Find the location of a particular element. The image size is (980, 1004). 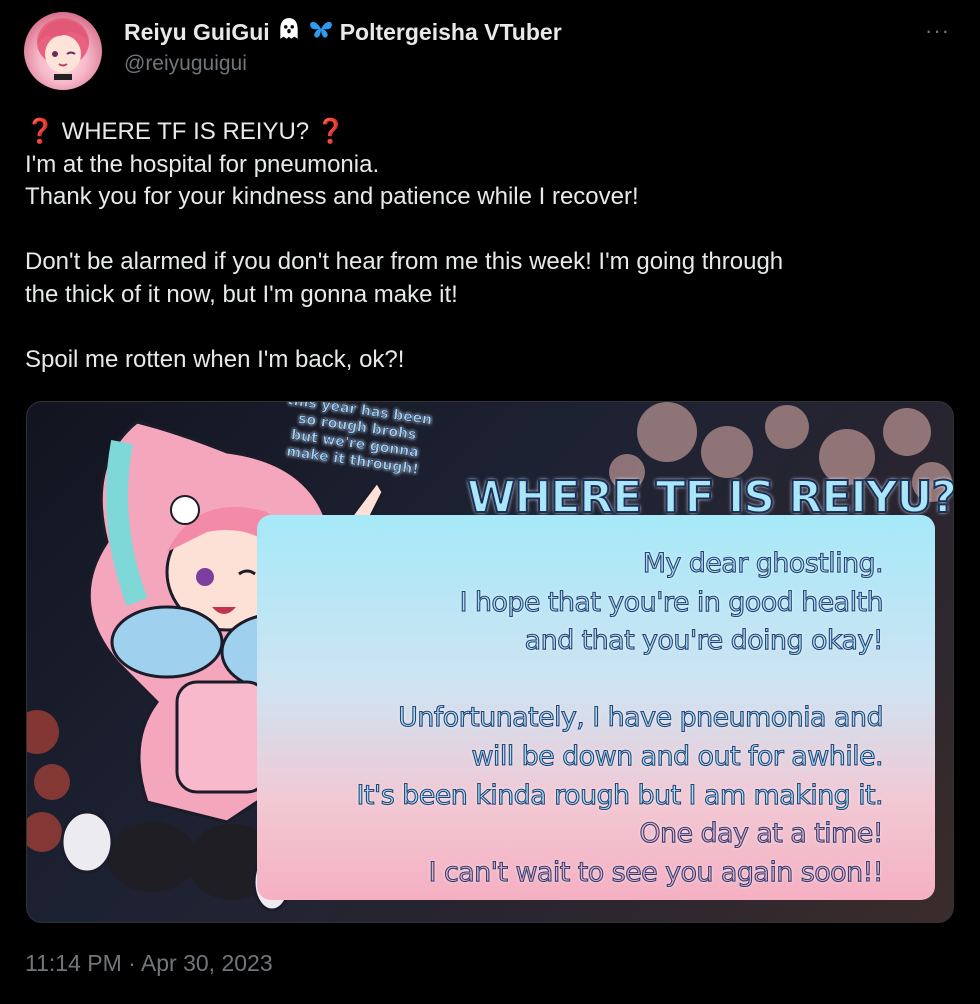

tweet-timestamp: 11:14 PM · Apr 30, 2023 is located at coordinates (149, 963).